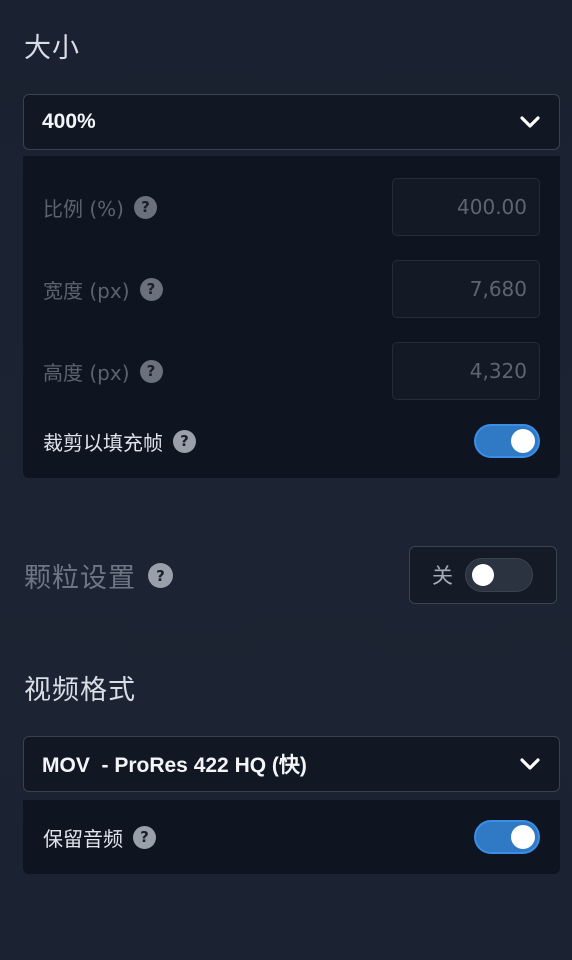  Describe the element at coordinates (507, 837) in the screenshot. I see `keep-audio-toggle` at that location.